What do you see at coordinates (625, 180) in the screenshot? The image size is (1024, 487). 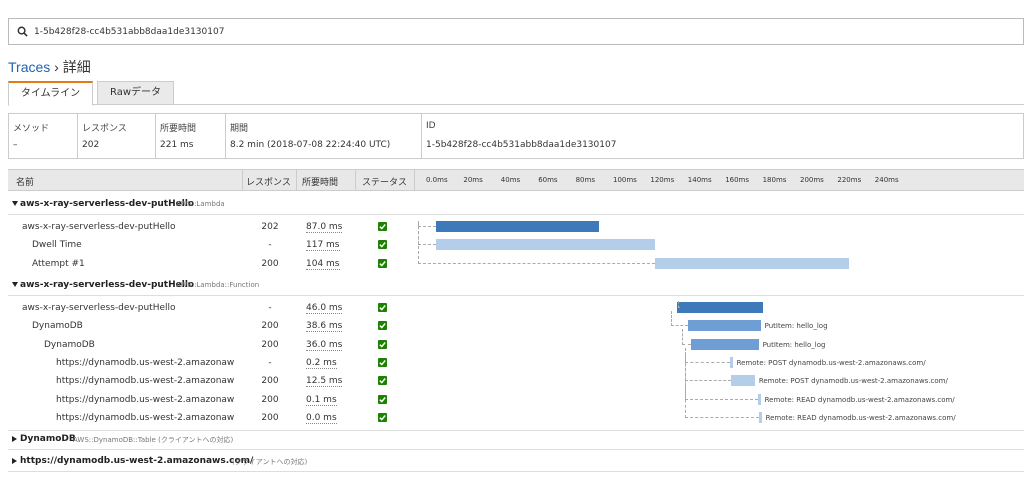 I see `axis-tick-label: 100ms` at bounding box center [625, 180].